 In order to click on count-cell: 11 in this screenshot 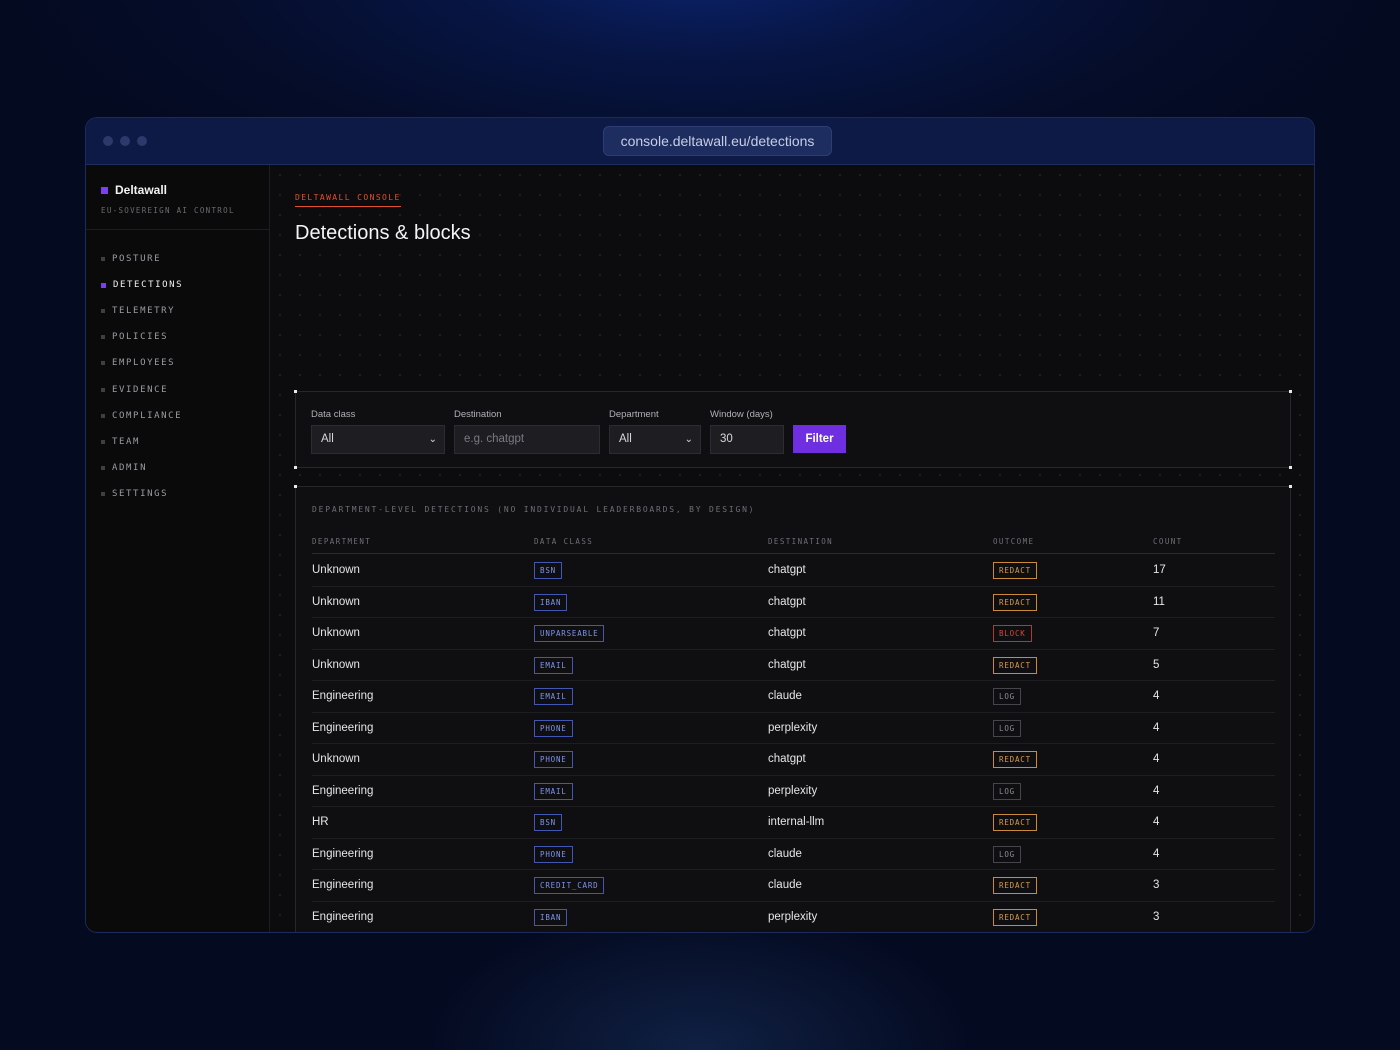, I will do `click(1159, 601)`.